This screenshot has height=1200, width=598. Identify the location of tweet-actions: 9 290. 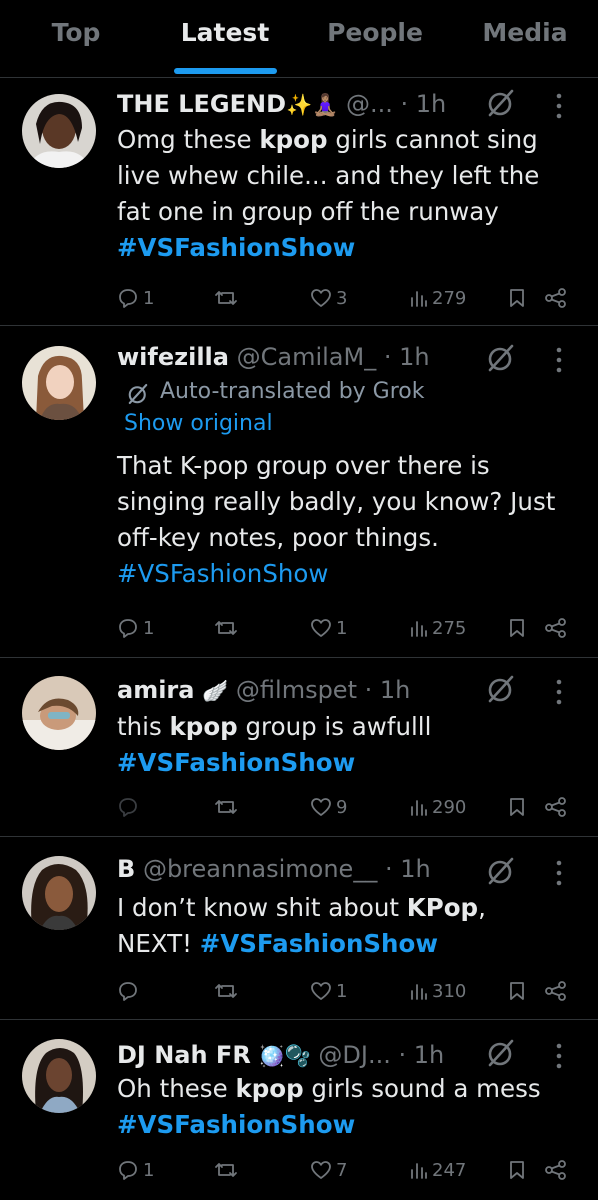
(299, 807).